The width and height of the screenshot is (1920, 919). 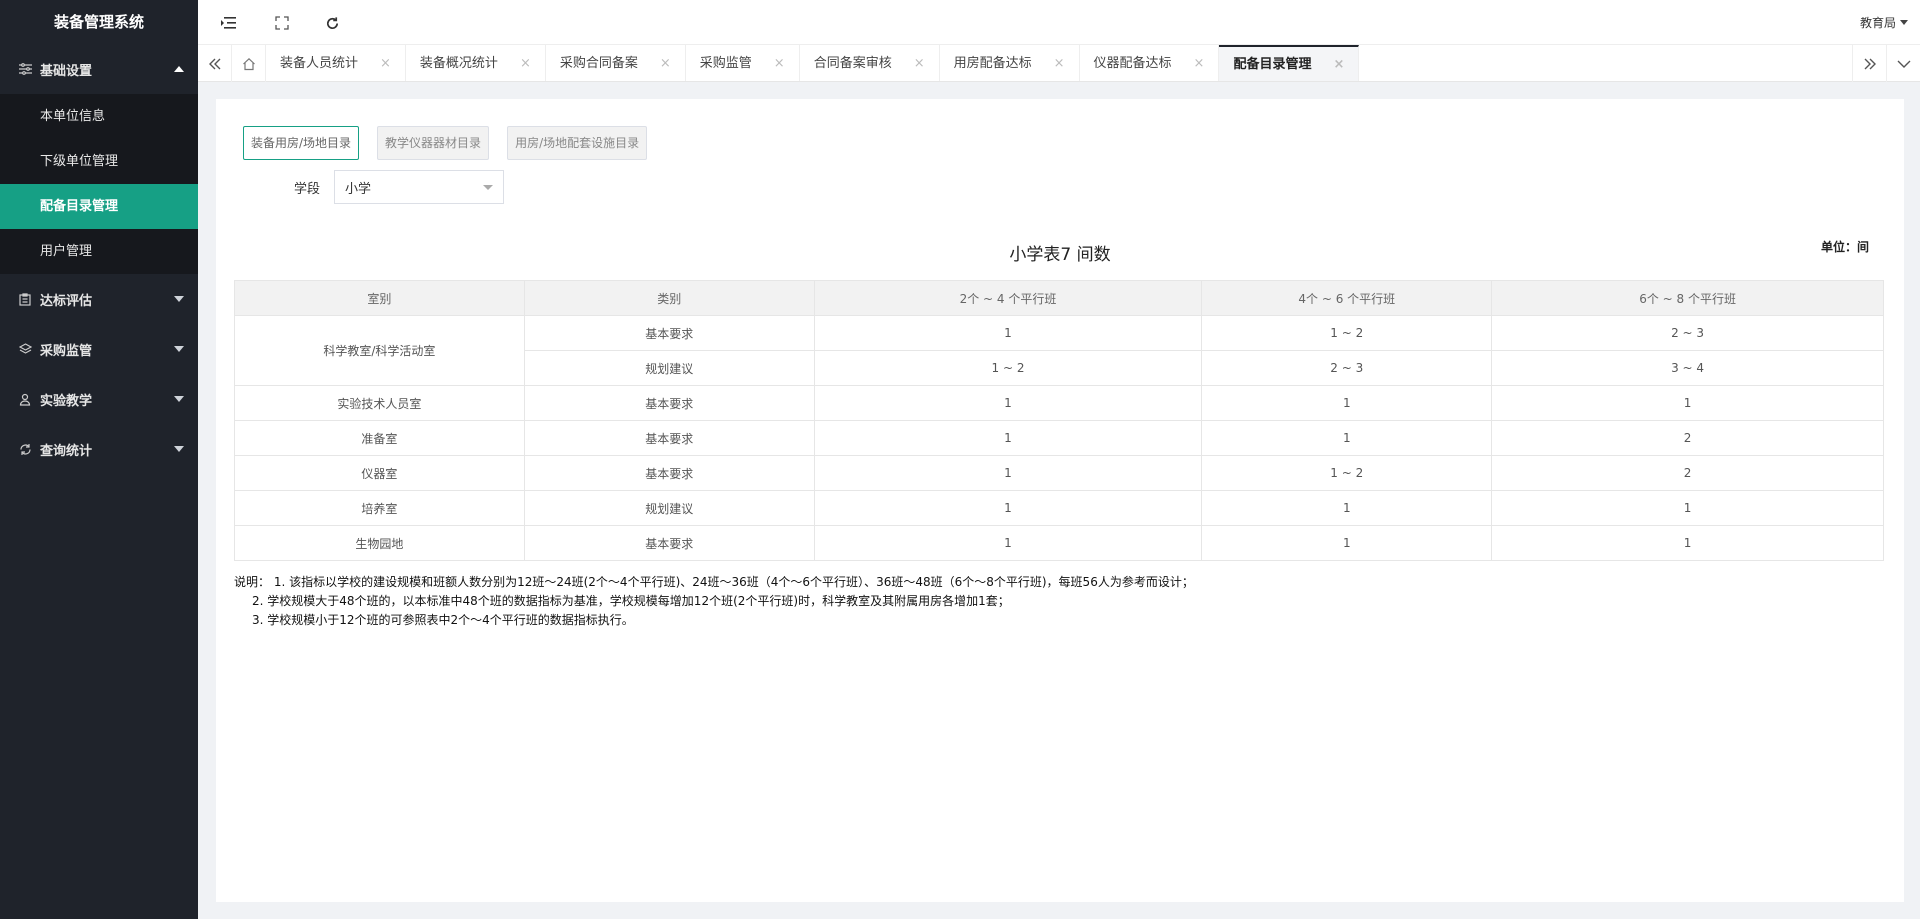 What do you see at coordinates (1059, 543) in the screenshot?
I see `table-row: 生物园地 基本要求 1 1 1` at bounding box center [1059, 543].